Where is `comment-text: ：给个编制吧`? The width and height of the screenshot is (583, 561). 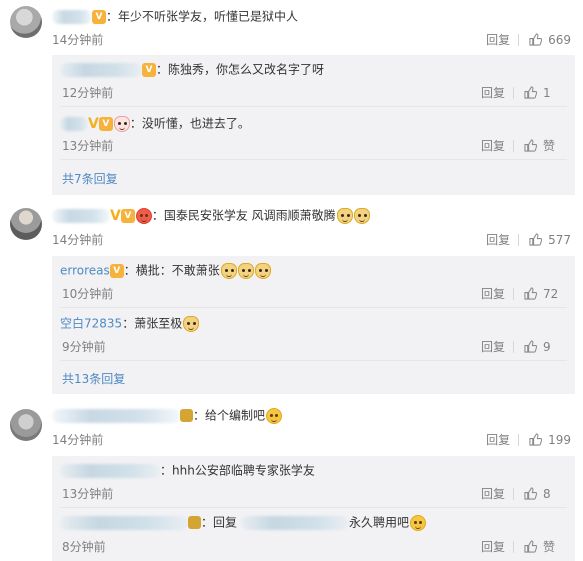 comment-text: ：给个编制吧 is located at coordinates (229, 415).